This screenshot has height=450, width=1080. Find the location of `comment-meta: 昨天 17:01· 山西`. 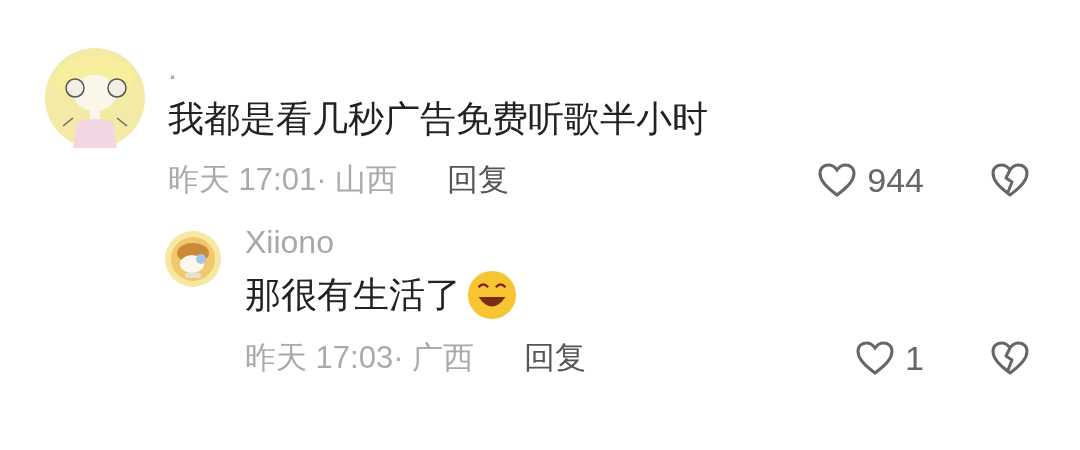

comment-meta: 昨天 17:01· 山西 is located at coordinates (283, 180).